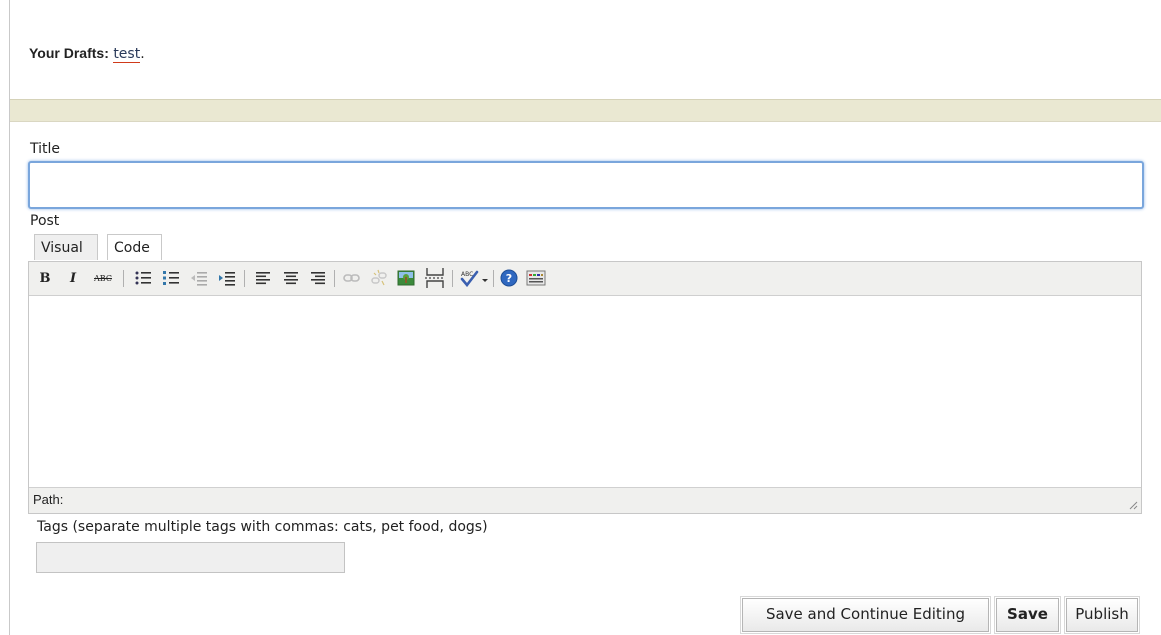 Image resolution: width=1161 pixels, height=635 pixels. I want to click on tags-input, so click(190, 557).